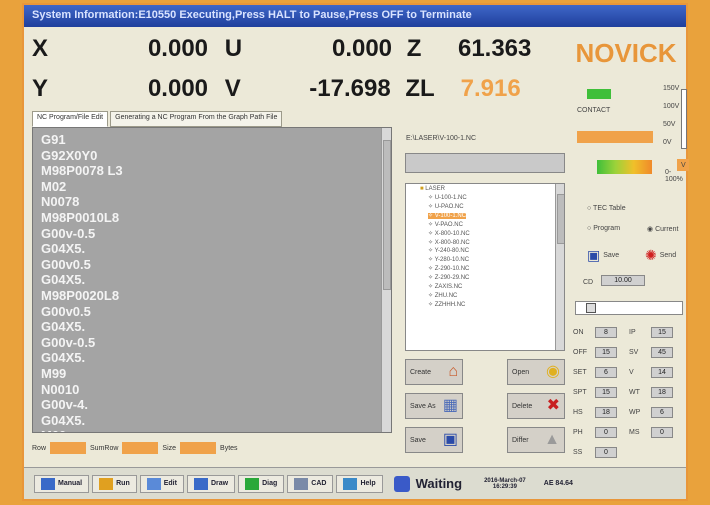 The height and width of the screenshot is (505, 710). I want to click on sumrow-field, so click(140, 448).